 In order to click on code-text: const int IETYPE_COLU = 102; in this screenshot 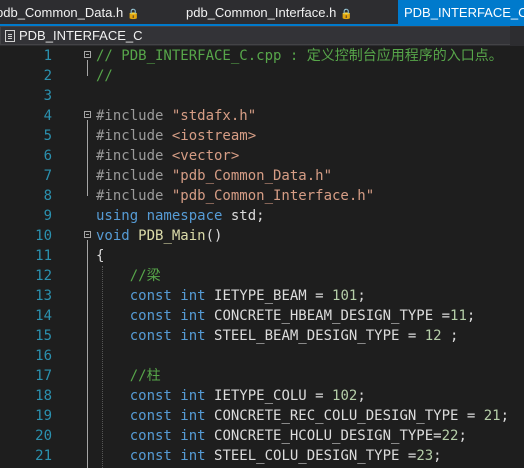, I will do `click(231, 396)`.